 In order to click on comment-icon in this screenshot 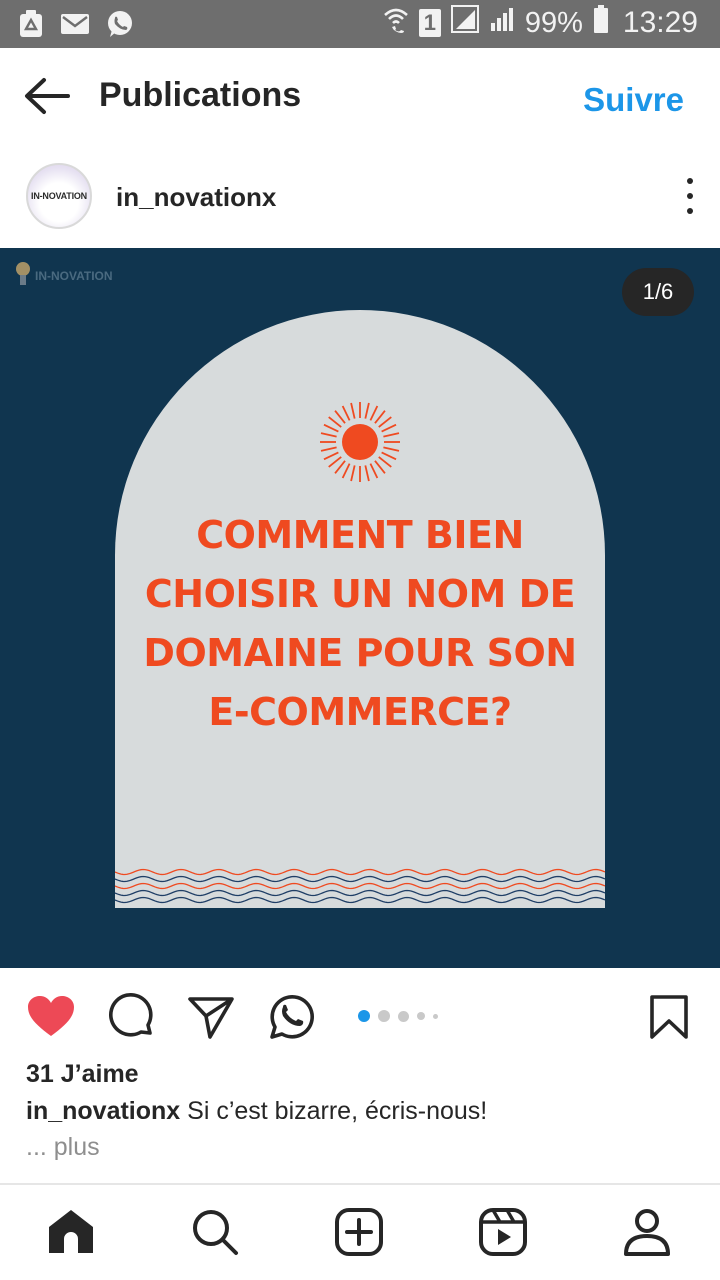, I will do `click(131, 1015)`.